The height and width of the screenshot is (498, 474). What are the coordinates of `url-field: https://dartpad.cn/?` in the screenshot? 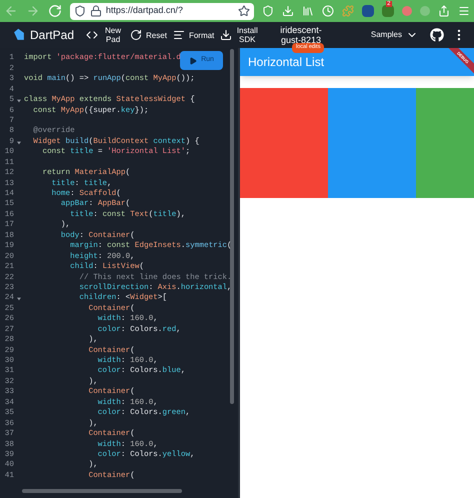 It's located at (162, 11).